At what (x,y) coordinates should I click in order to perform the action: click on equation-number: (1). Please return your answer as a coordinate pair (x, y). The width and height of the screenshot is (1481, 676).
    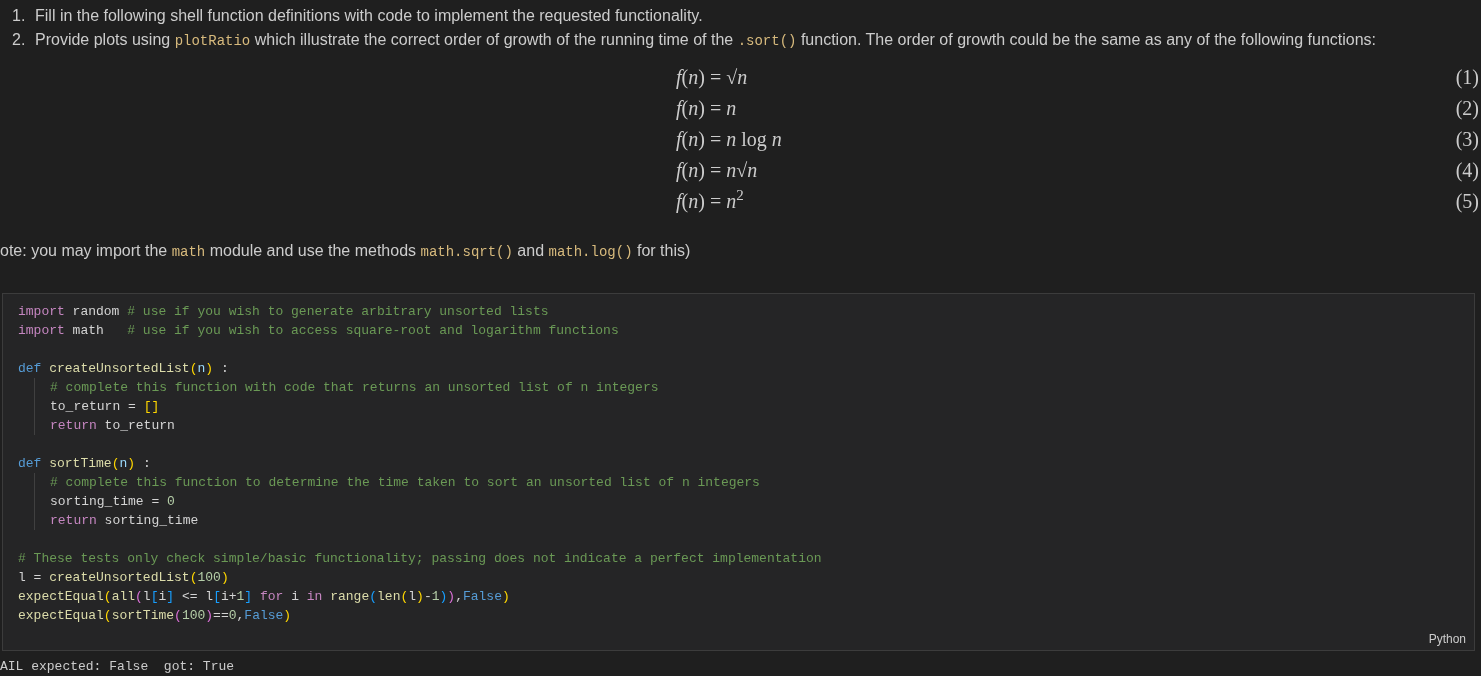
    Looking at the image, I should click on (1467, 77).